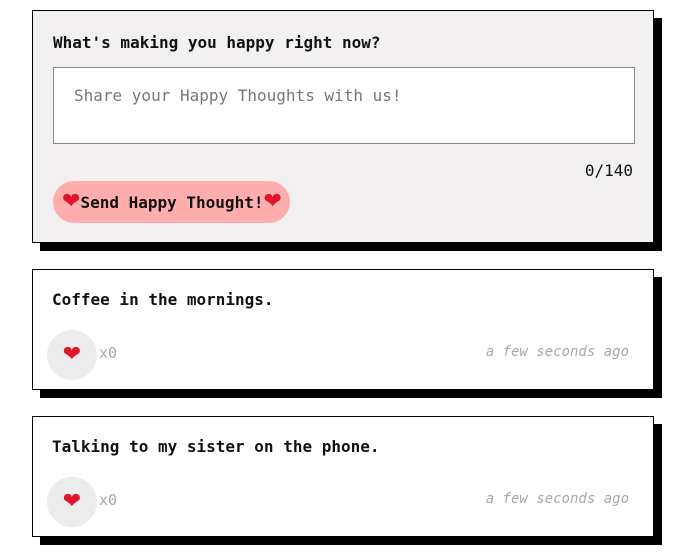 Image resolution: width=684 pixels, height=552 pixels. Describe the element at coordinates (608, 170) in the screenshot. I see `character-counter: 0/140` at that location.